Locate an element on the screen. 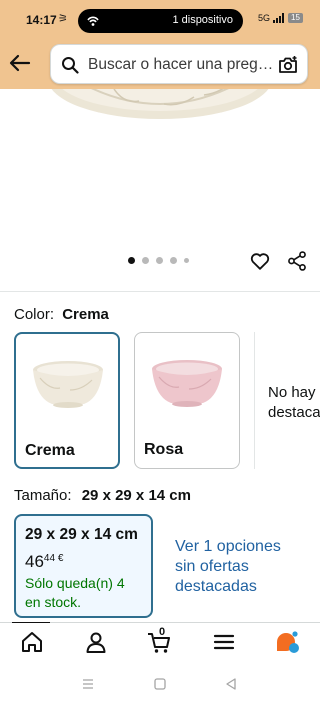 Image resolution: width=320 pixels, height=703 pixels. account-icon is located at coordinates (96, 642).